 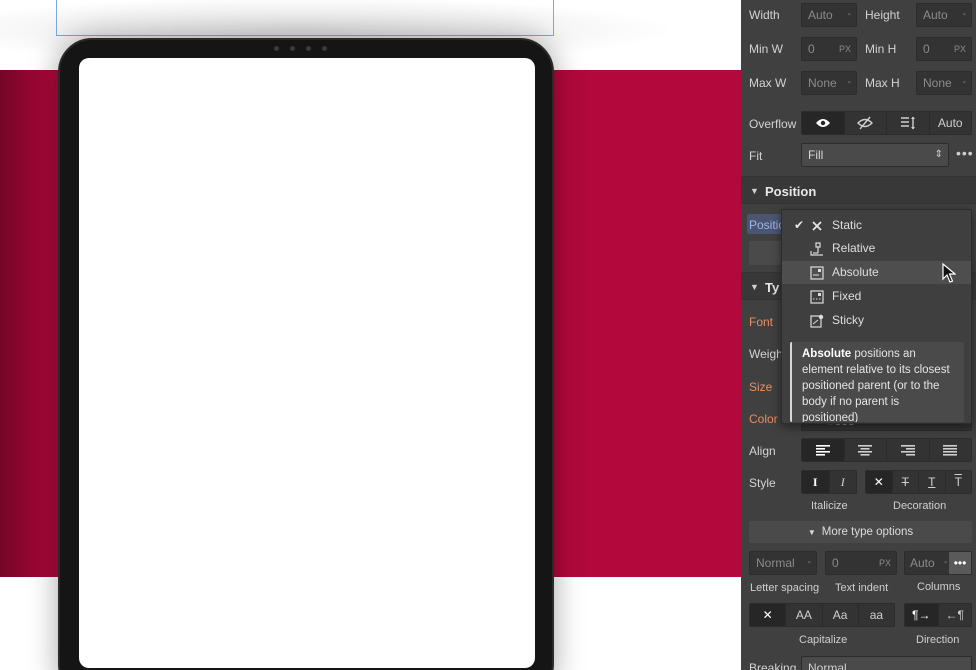 What do you see at coordinates (773, 124) in the screenshot?
I see `overflow-label: Overflow` at bounding box center [773, 124].